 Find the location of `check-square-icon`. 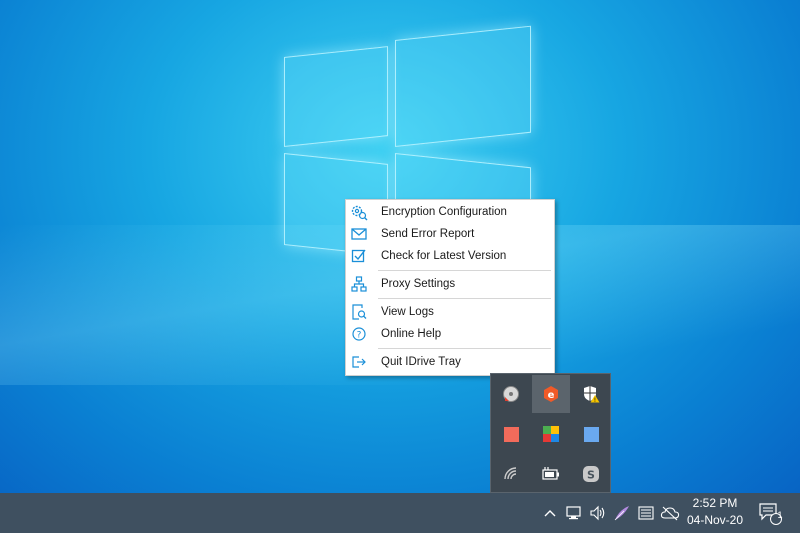

check-square-icon is located at coordinates (359, 256).